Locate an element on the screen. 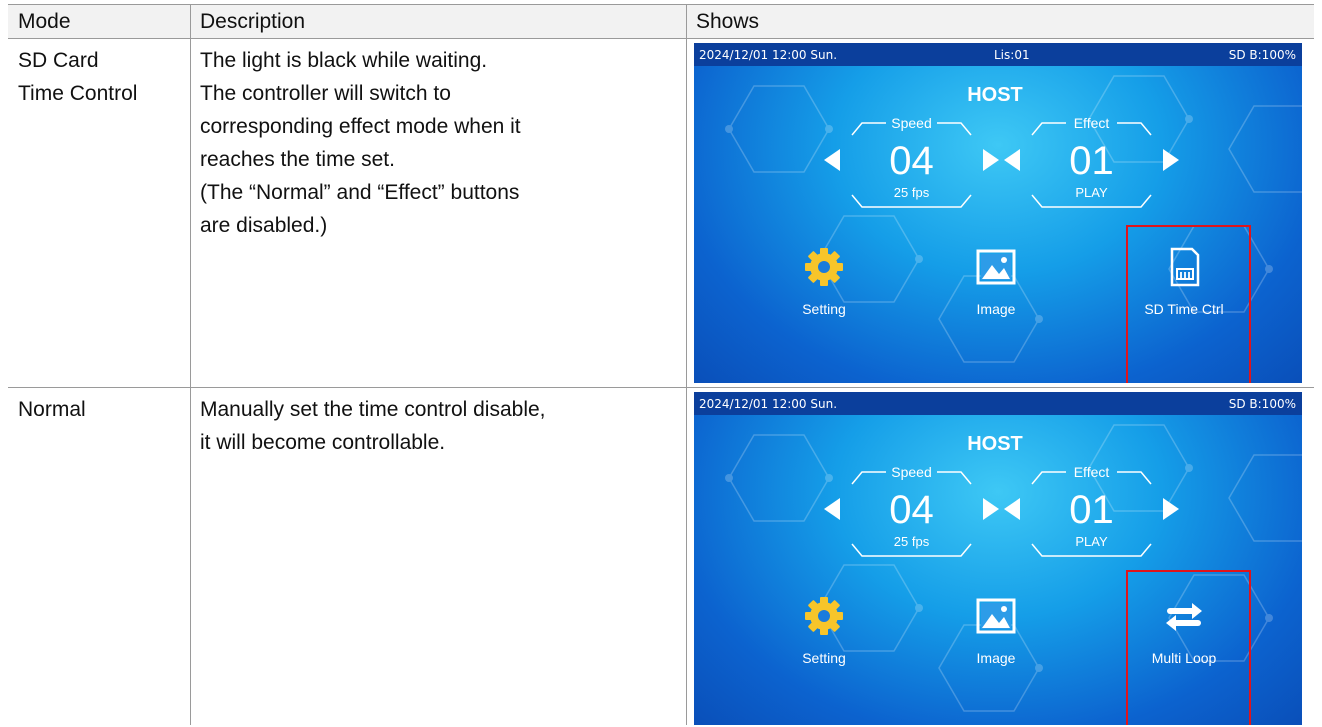 The width and height of the screenshot is (1322, 727). row-divider is located at coordinates (661, 387).